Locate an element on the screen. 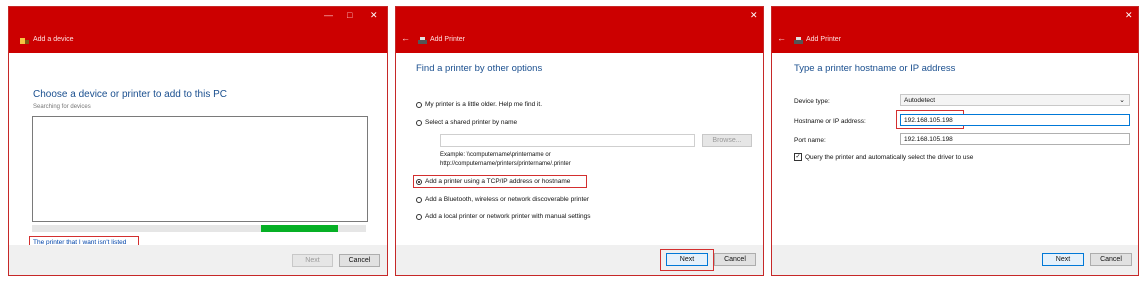 The height and width of the screenshot is (283, 1143). radio-button-selected is located at coordinates (419, 181).